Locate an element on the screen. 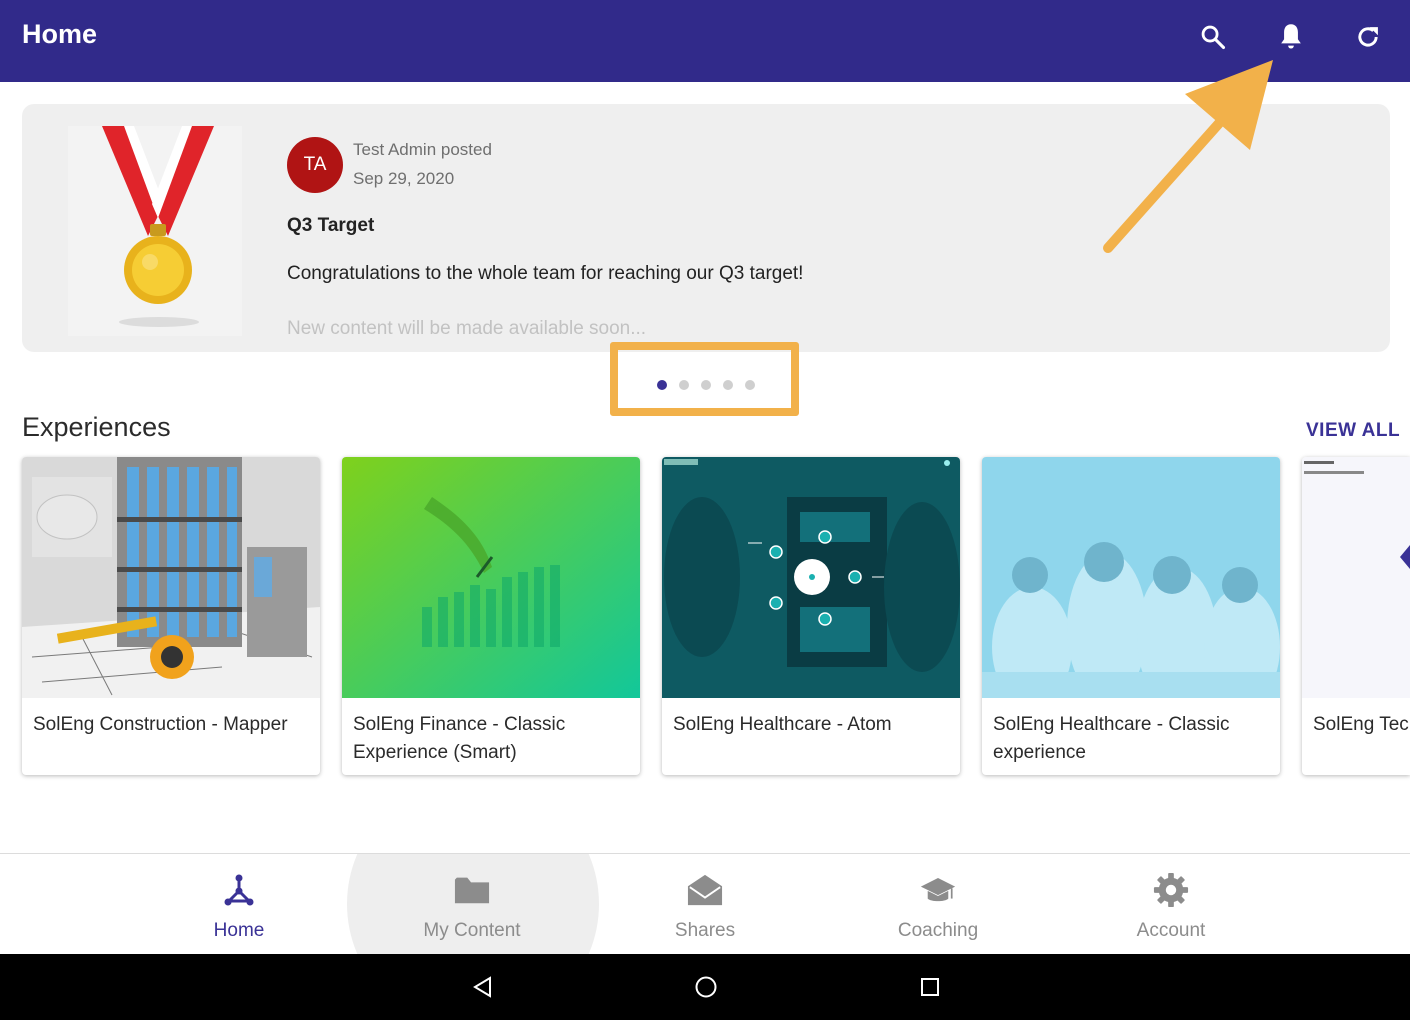  post-date: Sep 29, 2020 is located at coordinates (404, 178).